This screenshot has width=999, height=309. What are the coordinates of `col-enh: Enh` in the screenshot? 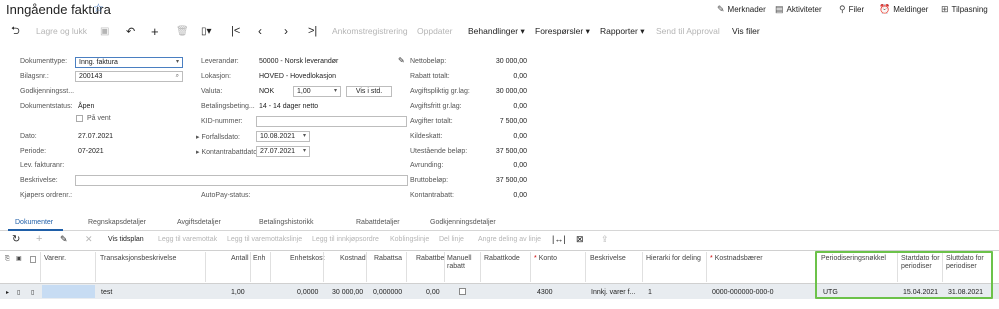 It's located at (259, 259).